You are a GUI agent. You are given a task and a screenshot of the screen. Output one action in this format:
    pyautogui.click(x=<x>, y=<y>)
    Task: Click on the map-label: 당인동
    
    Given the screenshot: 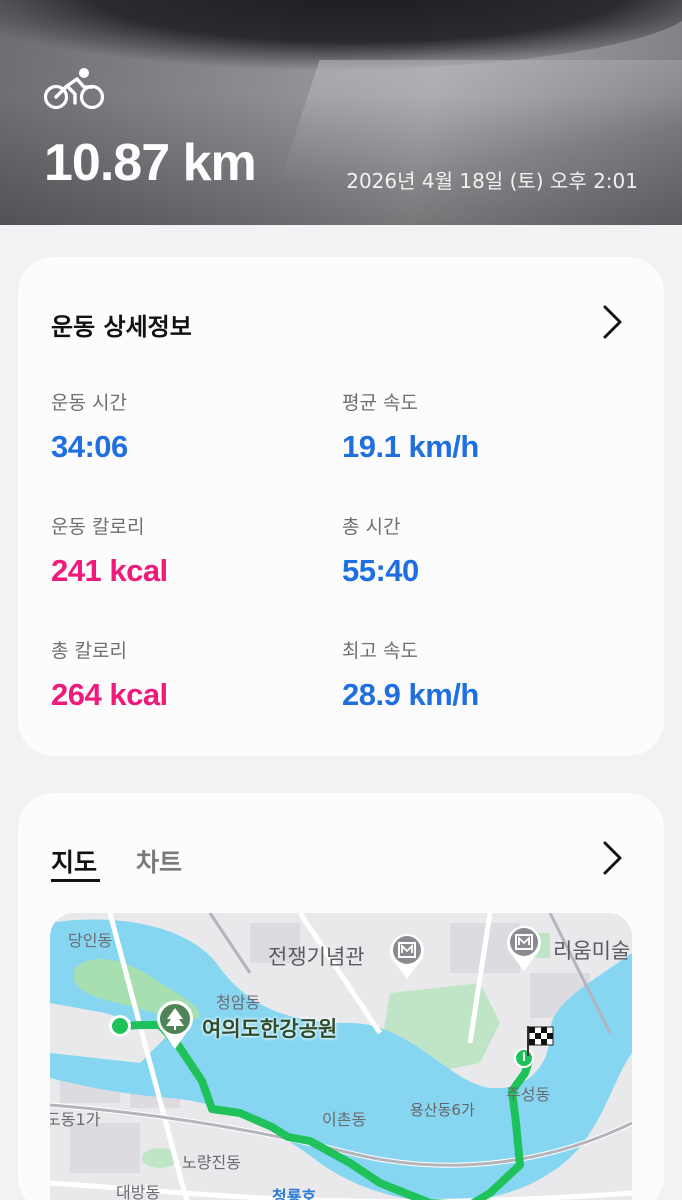 What is the action you would take?
    pyautogui.click(x=90, y=940)
    